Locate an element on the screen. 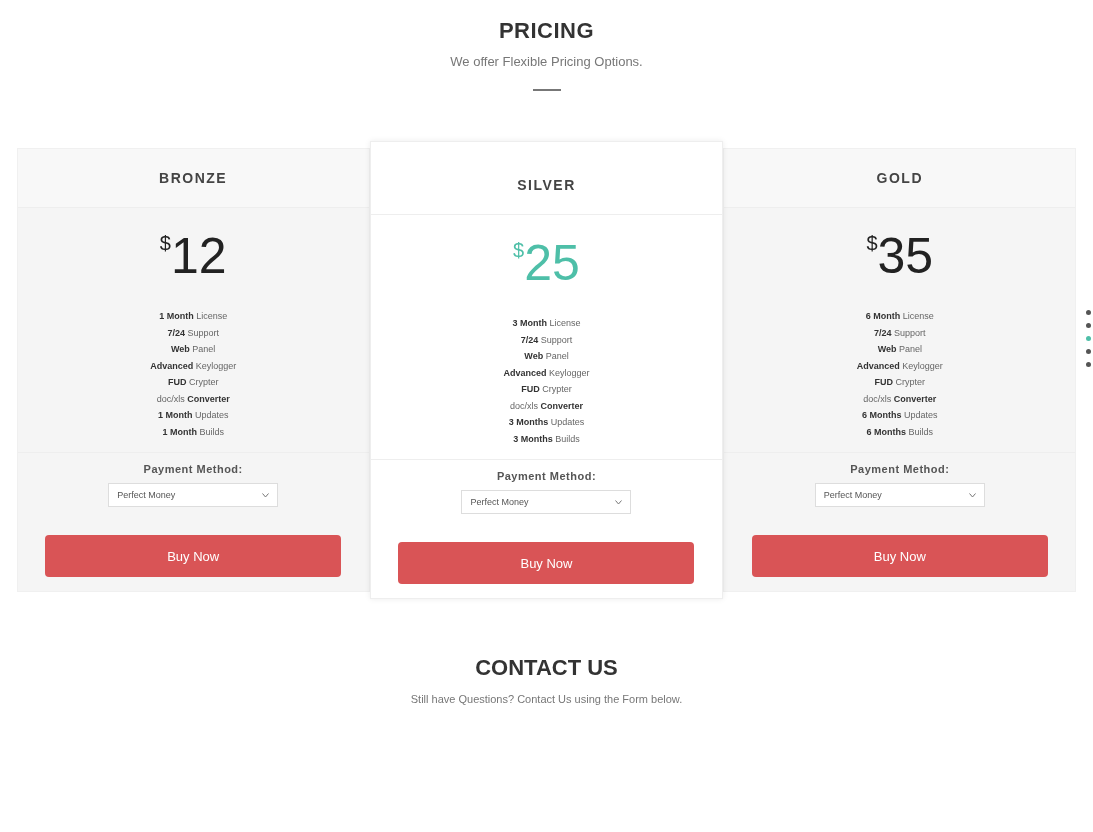  feature-item: 6 Months Updates is located at coordinates (900, 415).